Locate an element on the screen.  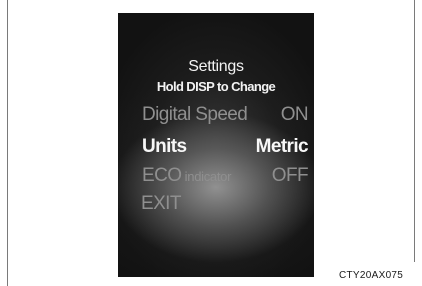
menu-item-digital-speed: Digital Speed ON is located at coordinates (225, 115).